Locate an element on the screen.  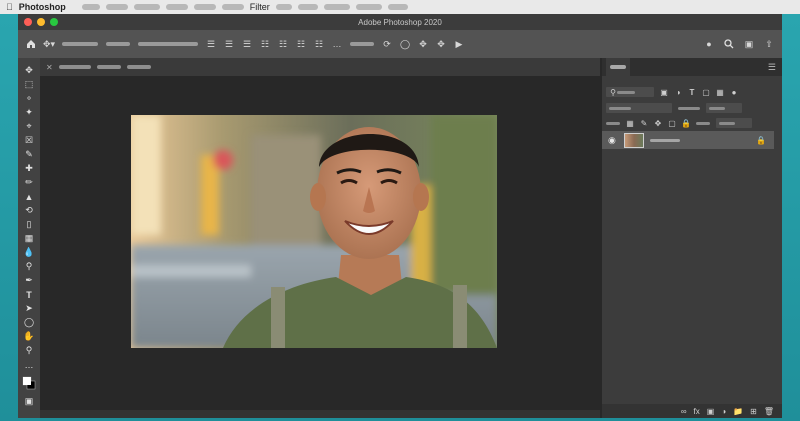
opacity-field is located at coordinates (724, 108).